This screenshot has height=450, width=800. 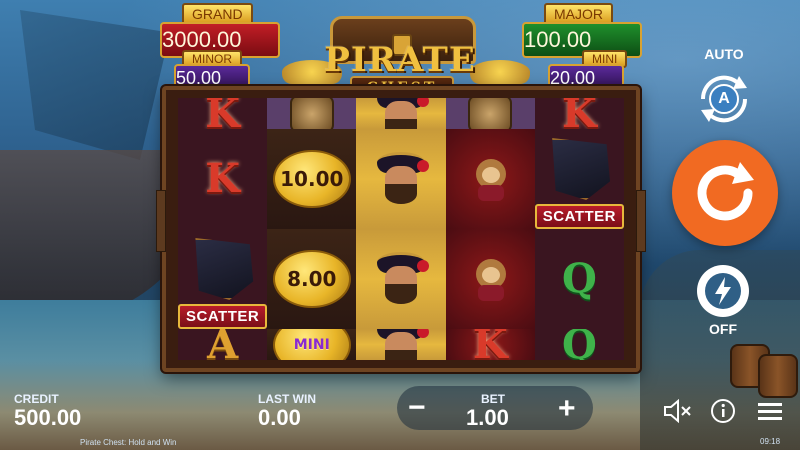 I want to click on spin-button, so click(x=725, y=193).